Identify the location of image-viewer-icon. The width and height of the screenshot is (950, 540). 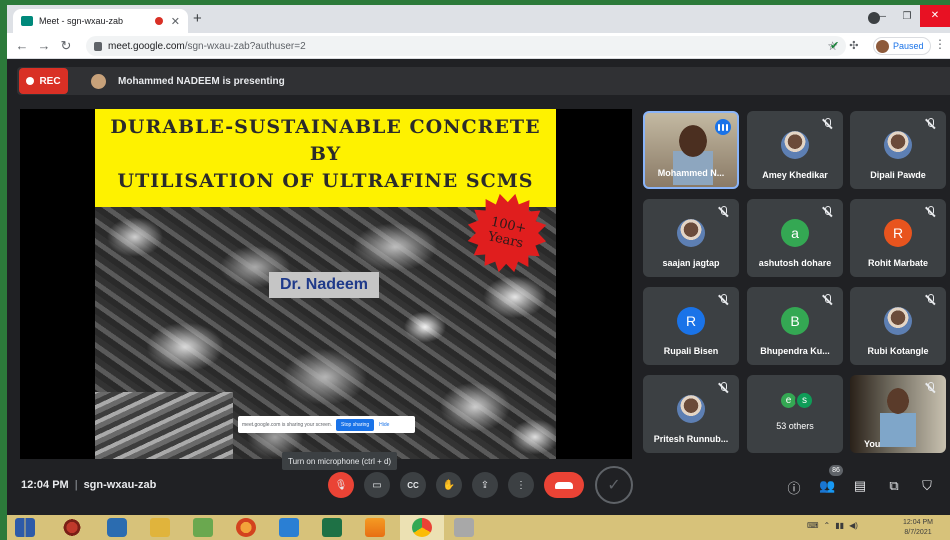
(203, 527).